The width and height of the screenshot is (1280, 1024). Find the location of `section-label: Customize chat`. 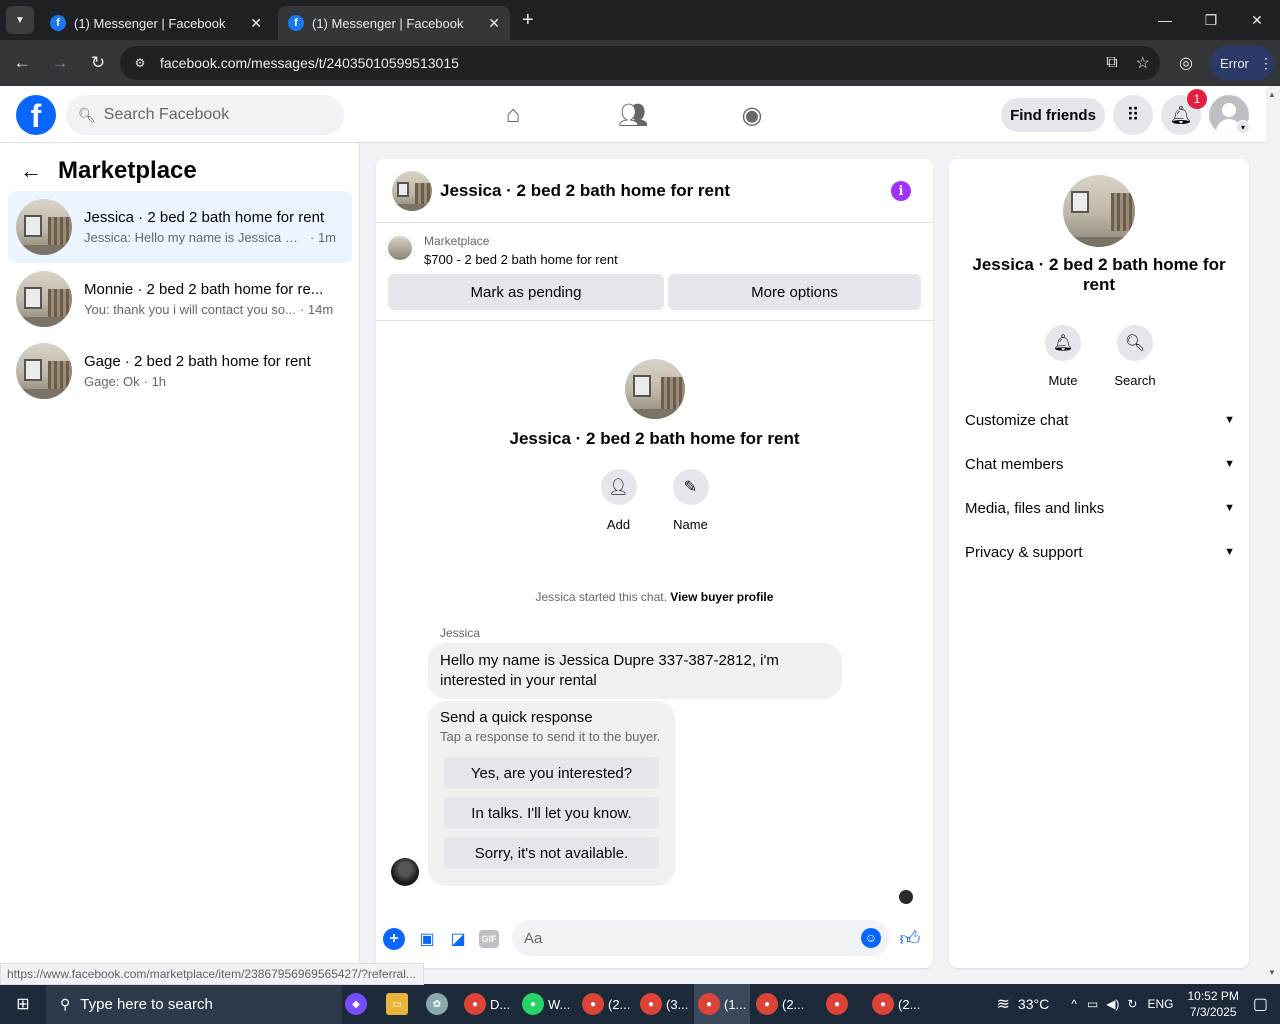

section-label: Customize chat is located at coordinates (1017, 420).